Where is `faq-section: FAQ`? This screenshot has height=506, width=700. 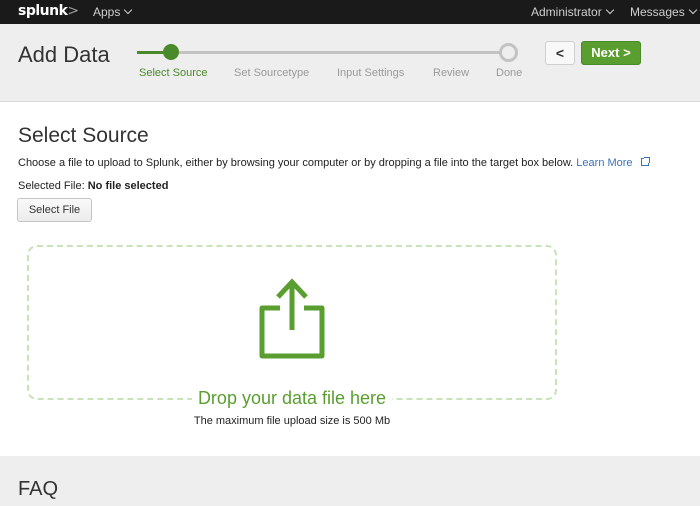 faq-section: FAQ is located at coordinates (350, 481).